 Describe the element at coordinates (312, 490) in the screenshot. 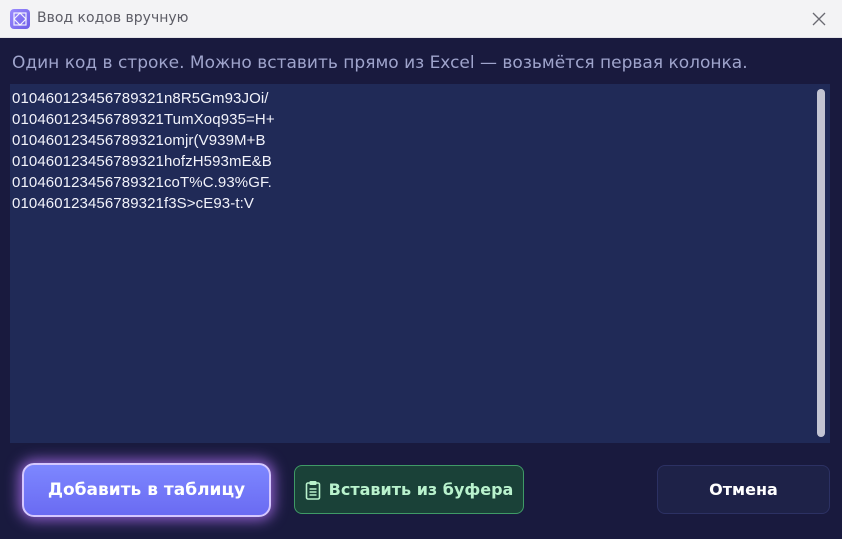

I see `clipboard-icon` at that location.